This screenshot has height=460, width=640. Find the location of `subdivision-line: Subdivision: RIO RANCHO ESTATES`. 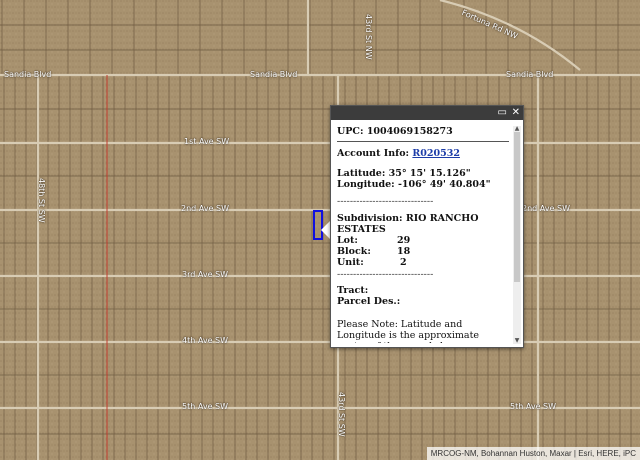

subdivision-line: Subdivision: RIO RANCHO ESTATES is located at coordinates (408, 224).